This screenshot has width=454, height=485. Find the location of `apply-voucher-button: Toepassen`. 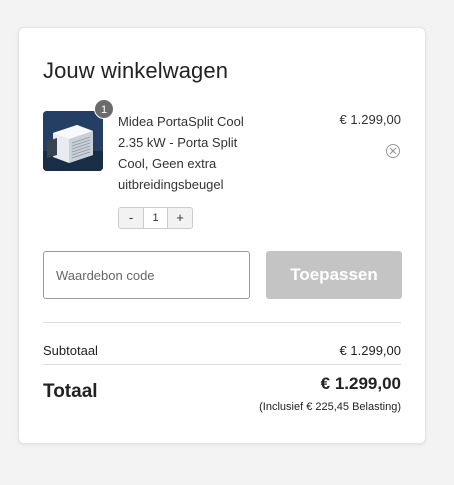

apply-voucher-button: Toepassen is located at coordinates (334, 275).